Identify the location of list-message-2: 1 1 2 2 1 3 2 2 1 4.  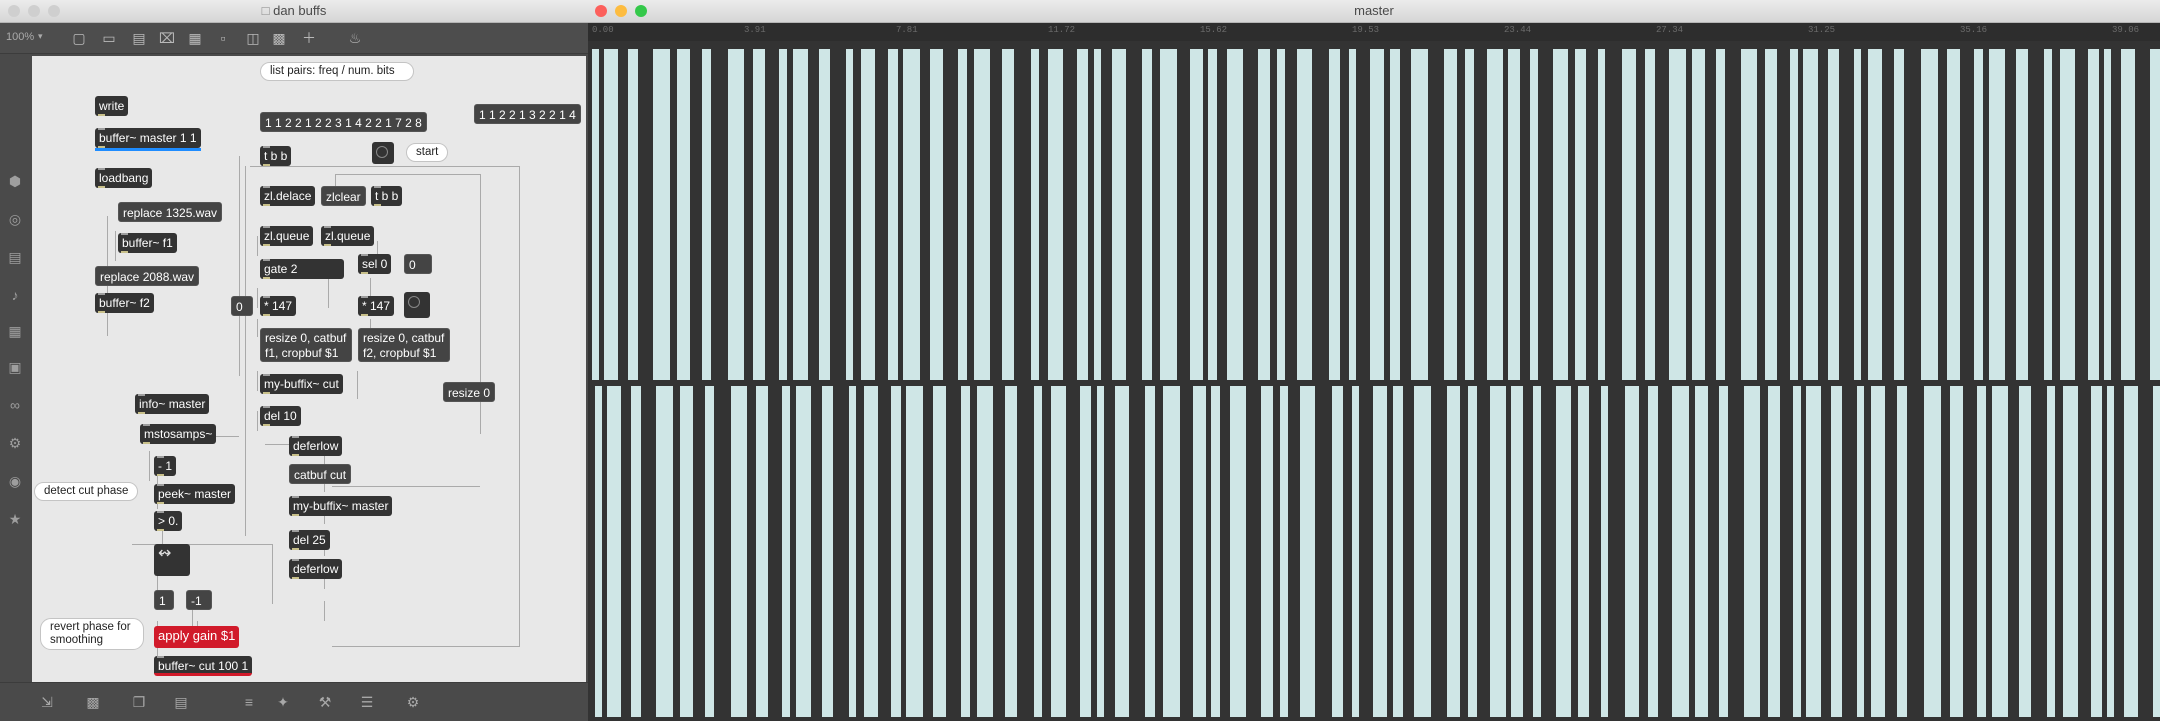
(527, 114).